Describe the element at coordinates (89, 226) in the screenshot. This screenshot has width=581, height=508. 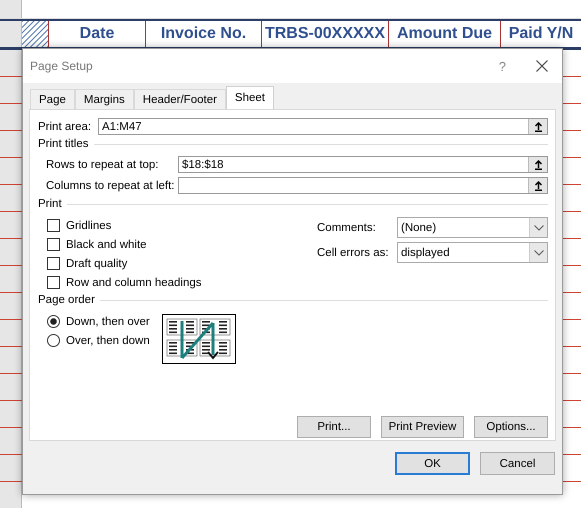
I see `checkbox-label: Gridlines` at that location.